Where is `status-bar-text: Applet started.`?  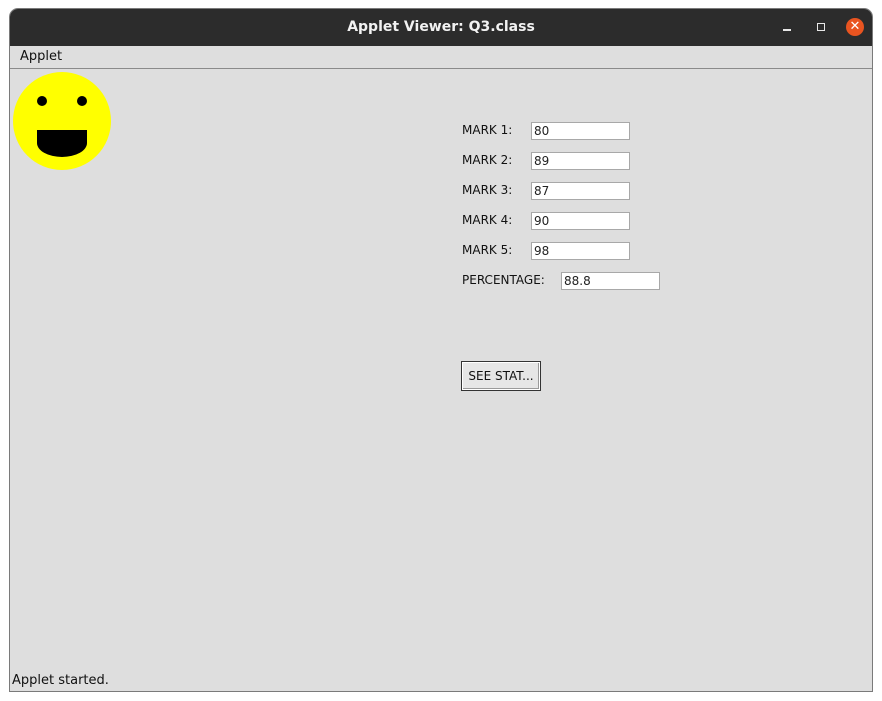 status-bar-text: Applet started. is located at coordinates (60, 680).